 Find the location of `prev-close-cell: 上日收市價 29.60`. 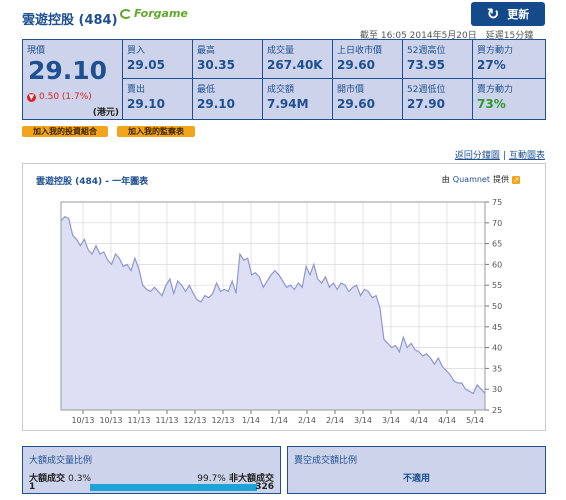

prev-close-cell: 上日收市價 29.60 is located at coordinates (368, 59).